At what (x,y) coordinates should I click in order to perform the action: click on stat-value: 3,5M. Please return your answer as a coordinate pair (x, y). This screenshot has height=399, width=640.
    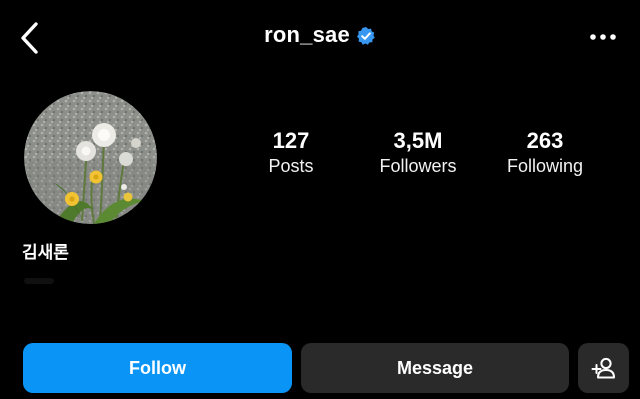
    Looking at the image, I should click on (418, 140).